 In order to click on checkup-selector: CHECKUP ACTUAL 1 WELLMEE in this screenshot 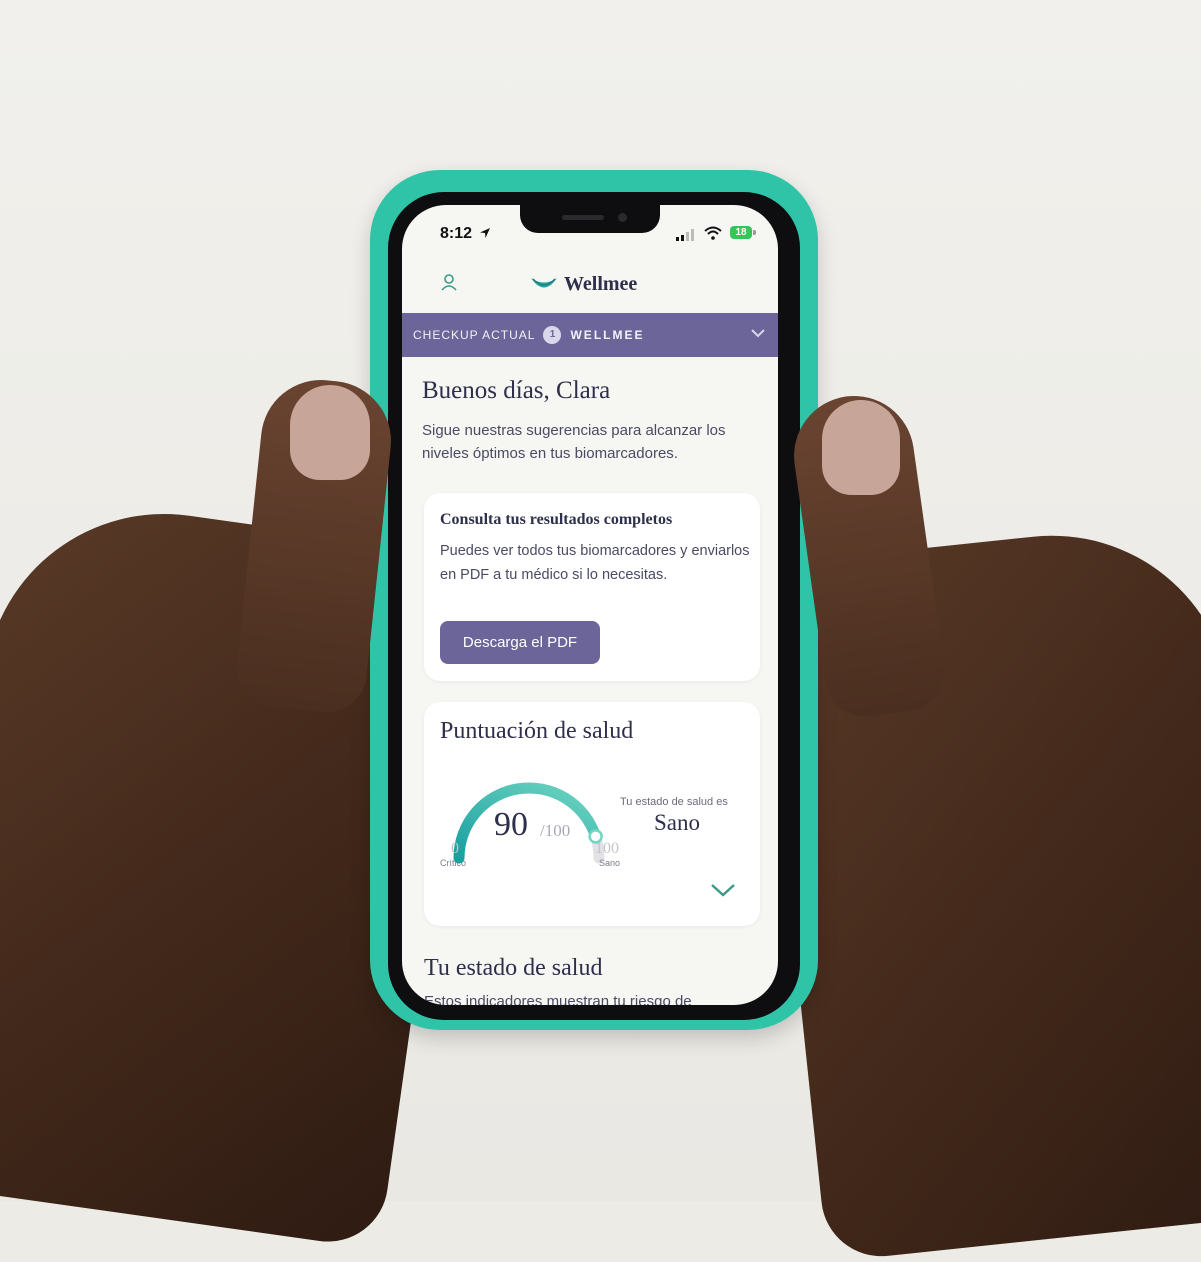, I will do `click(590, 335)`.